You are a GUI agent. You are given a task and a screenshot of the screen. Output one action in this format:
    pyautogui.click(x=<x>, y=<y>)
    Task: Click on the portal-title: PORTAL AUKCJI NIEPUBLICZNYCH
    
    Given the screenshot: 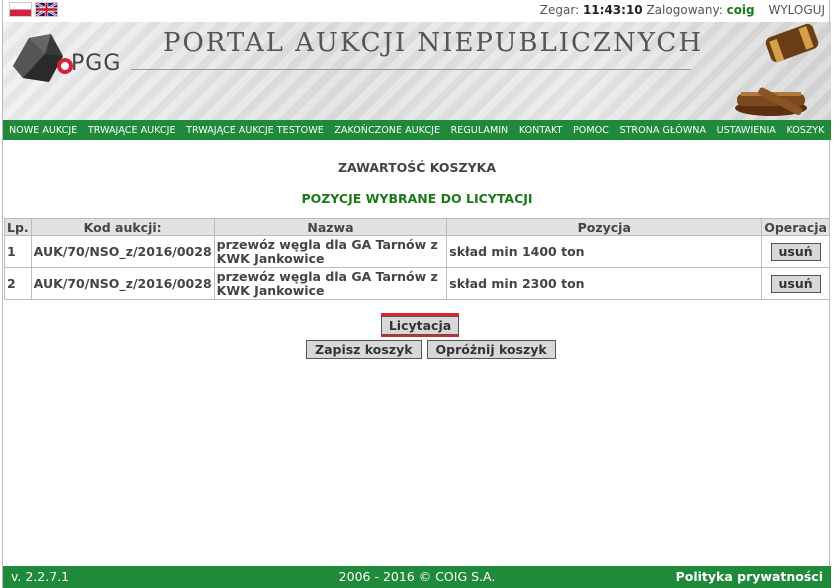 What is the action you would take?
    pyautogui.click(x=433, y=43)
    